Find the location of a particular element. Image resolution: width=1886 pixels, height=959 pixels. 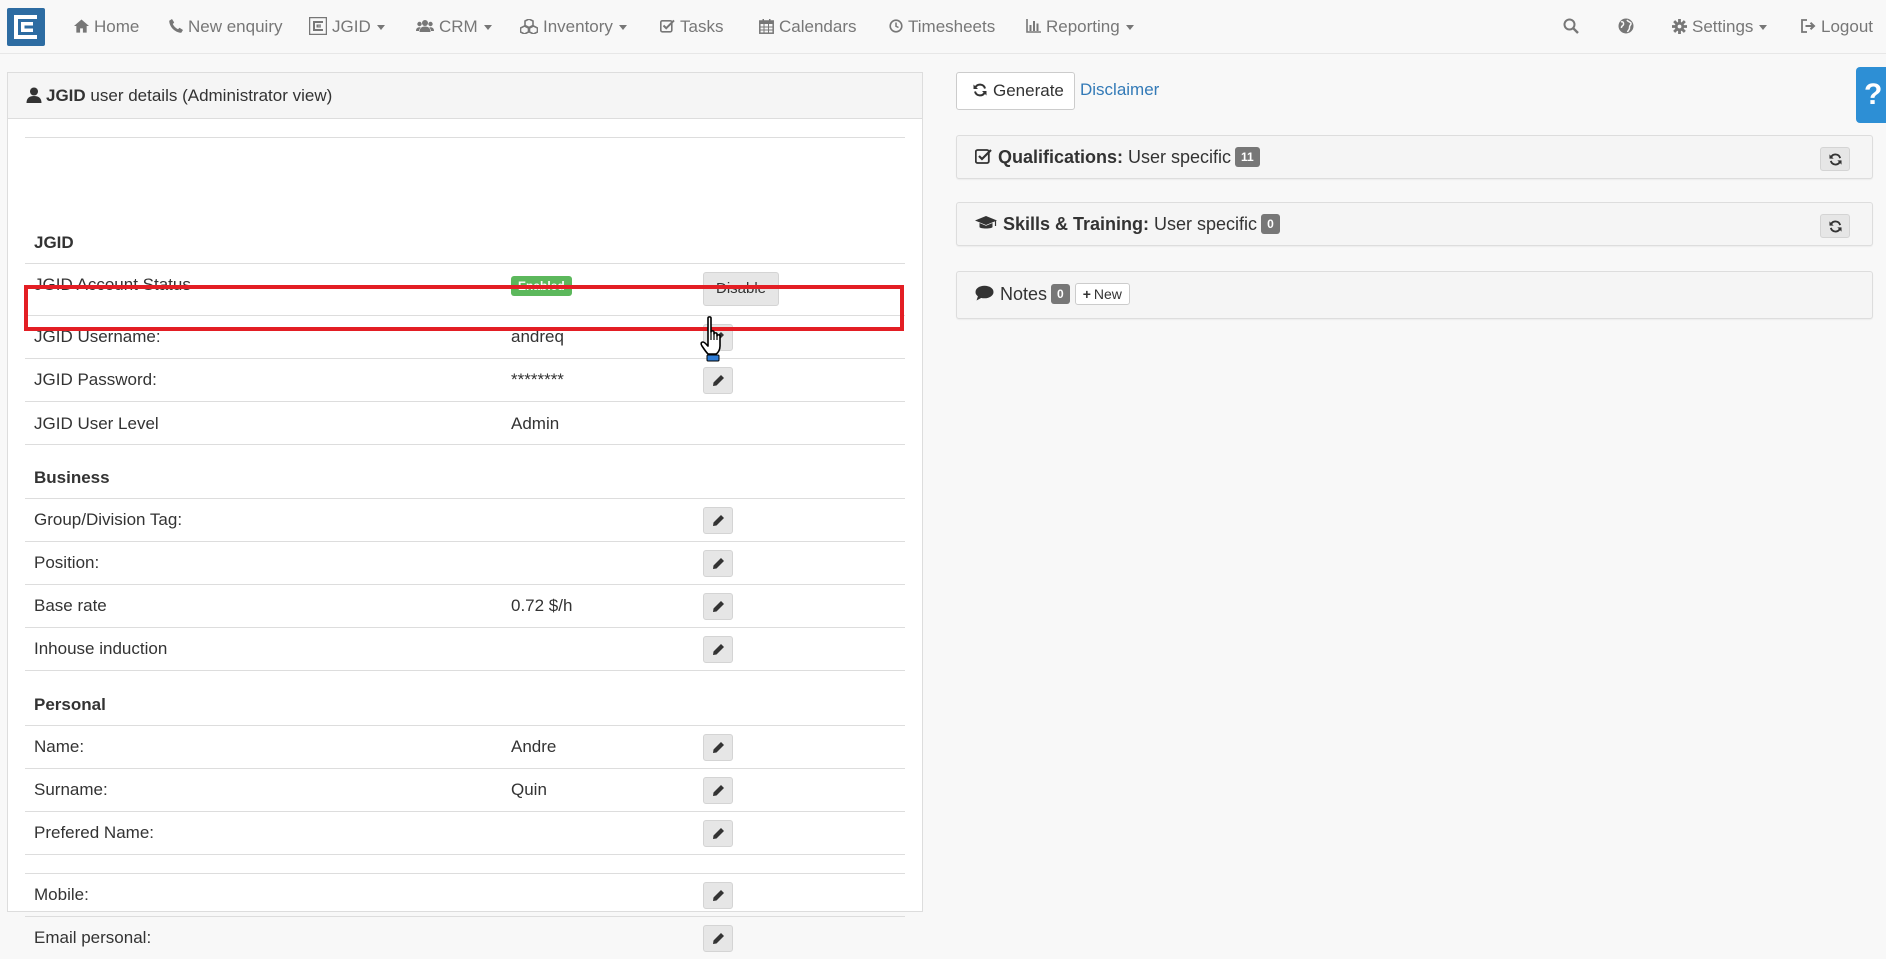

edit-email-personal-button is located at coordinates (718, 938).